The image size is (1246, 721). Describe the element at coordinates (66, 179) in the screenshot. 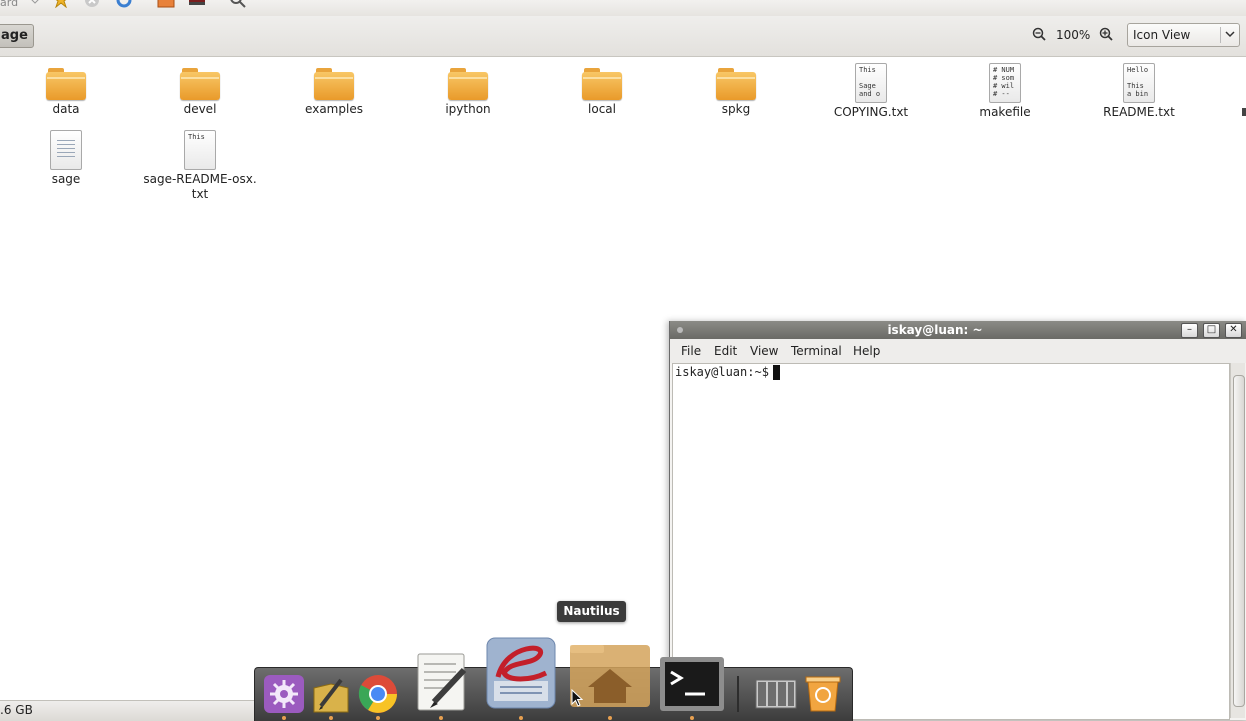

I see `file-name: sage` at that location.